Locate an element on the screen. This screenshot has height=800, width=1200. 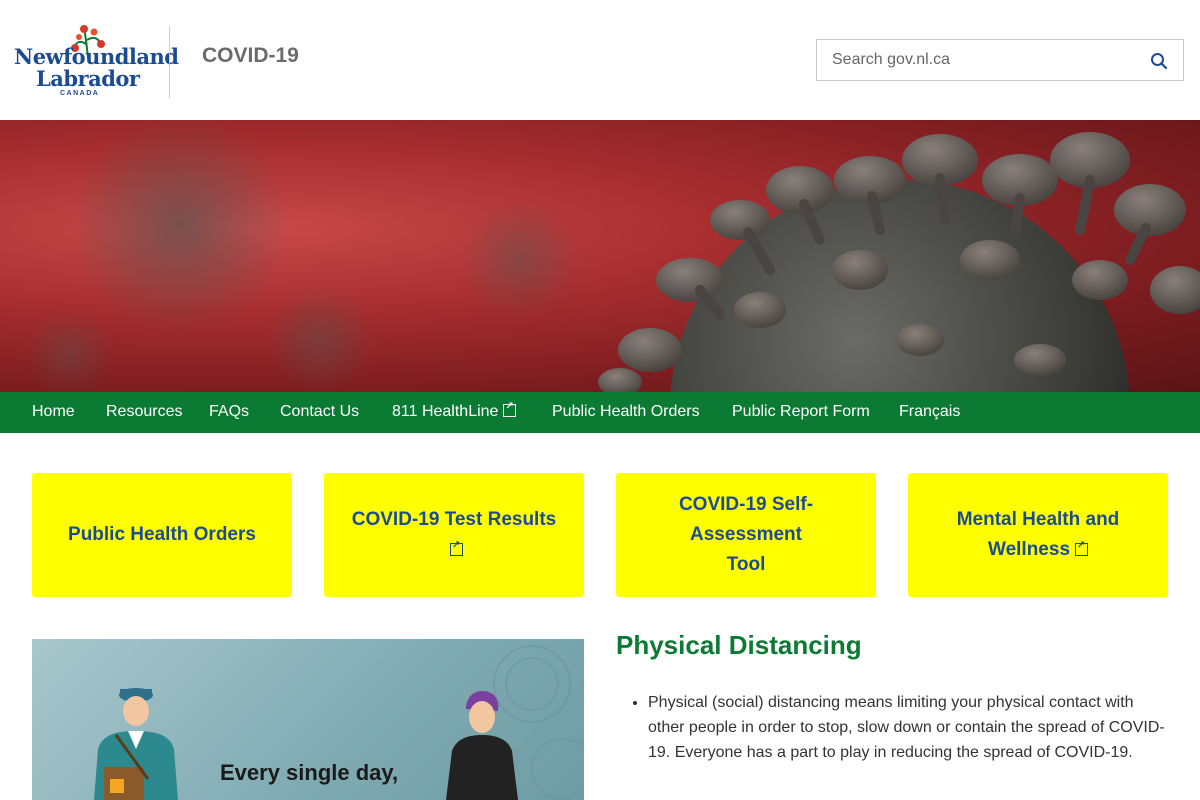
tile-covid-test-results: COVID-19 Test Results is located at coordinates (454, 535).